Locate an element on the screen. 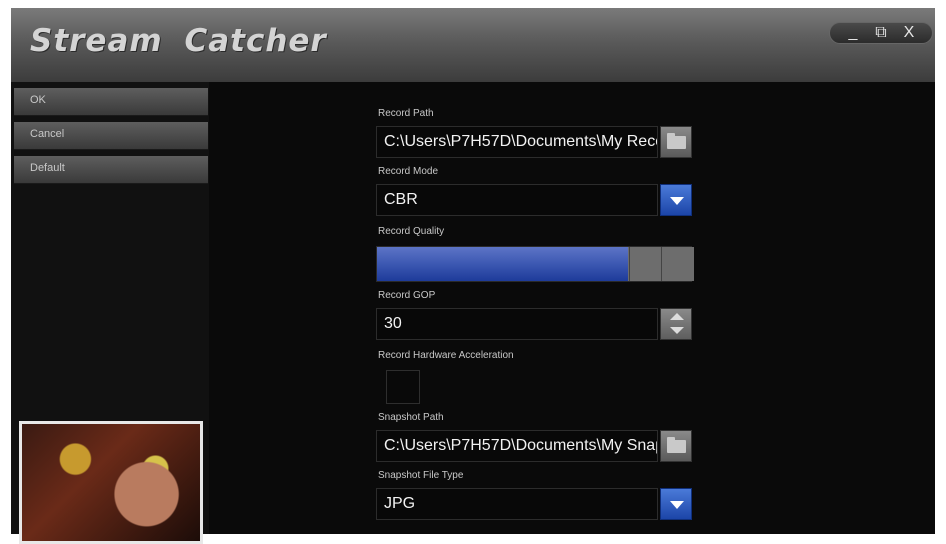 This screenshot has width=946, height=544. record-hw-accel-label: Record Hardware Acceleration is located at coordinates (446, 355).